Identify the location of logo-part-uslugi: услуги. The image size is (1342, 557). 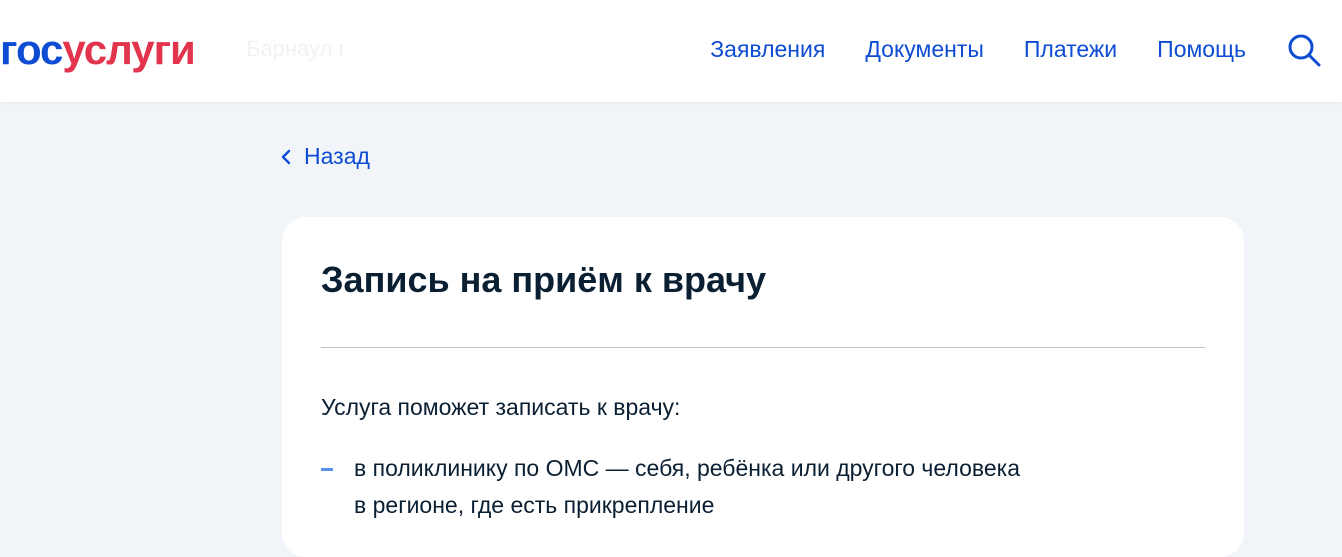
(128, 49).